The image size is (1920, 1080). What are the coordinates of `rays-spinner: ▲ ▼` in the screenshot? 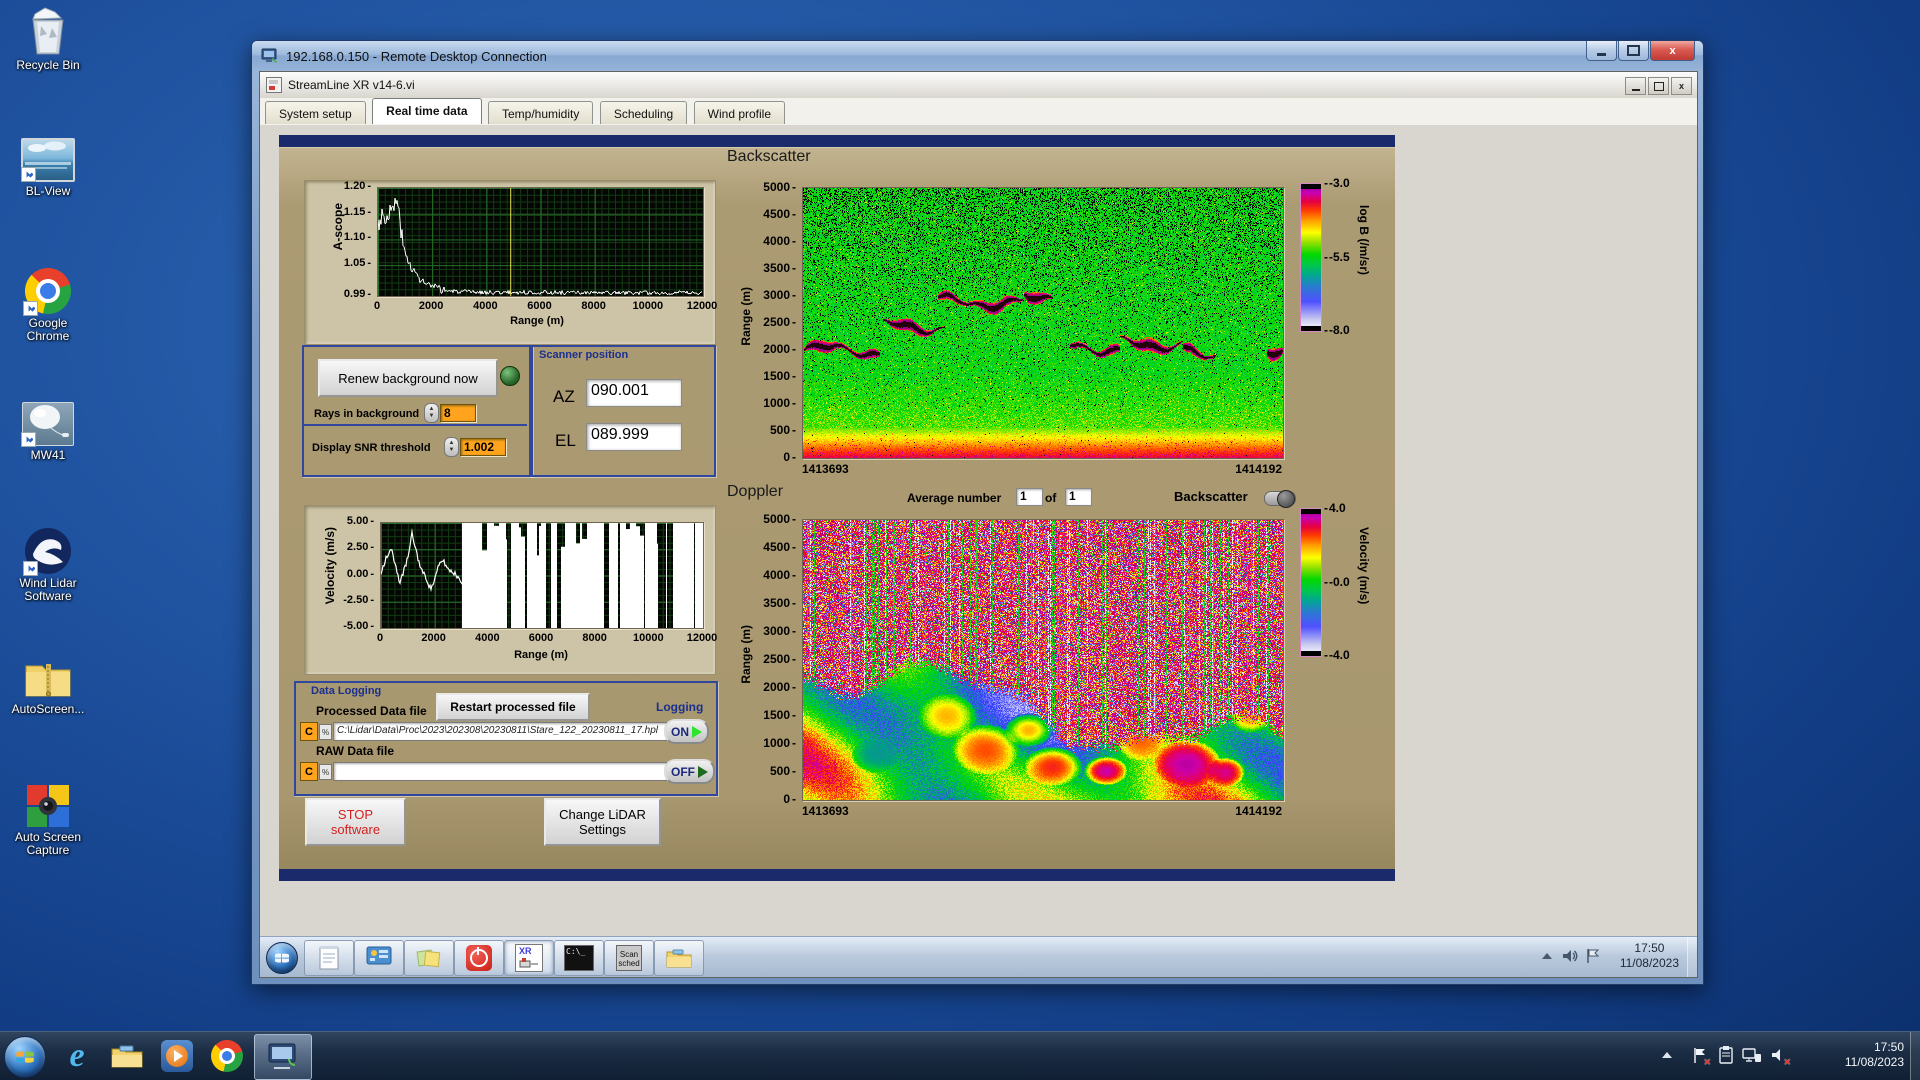 It's located at (431, 413).